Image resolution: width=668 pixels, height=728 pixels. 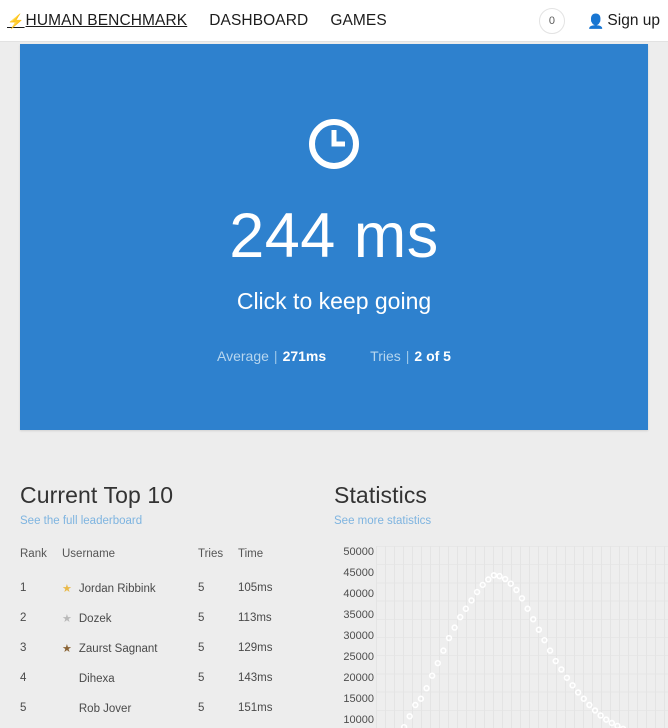 I want to click on brand-logo: ⚡ HUMAN BENCHMARK, so click(x=97, y=21).